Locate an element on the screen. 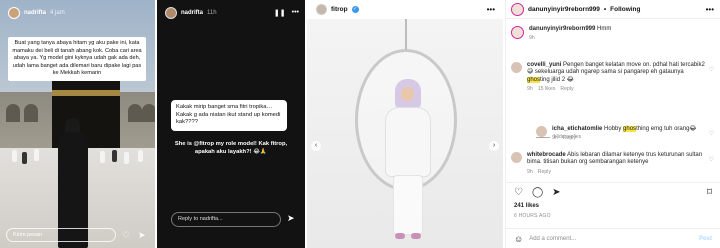  header-username: danunyinyir9reborn999 is located at coordinates (564, 9).